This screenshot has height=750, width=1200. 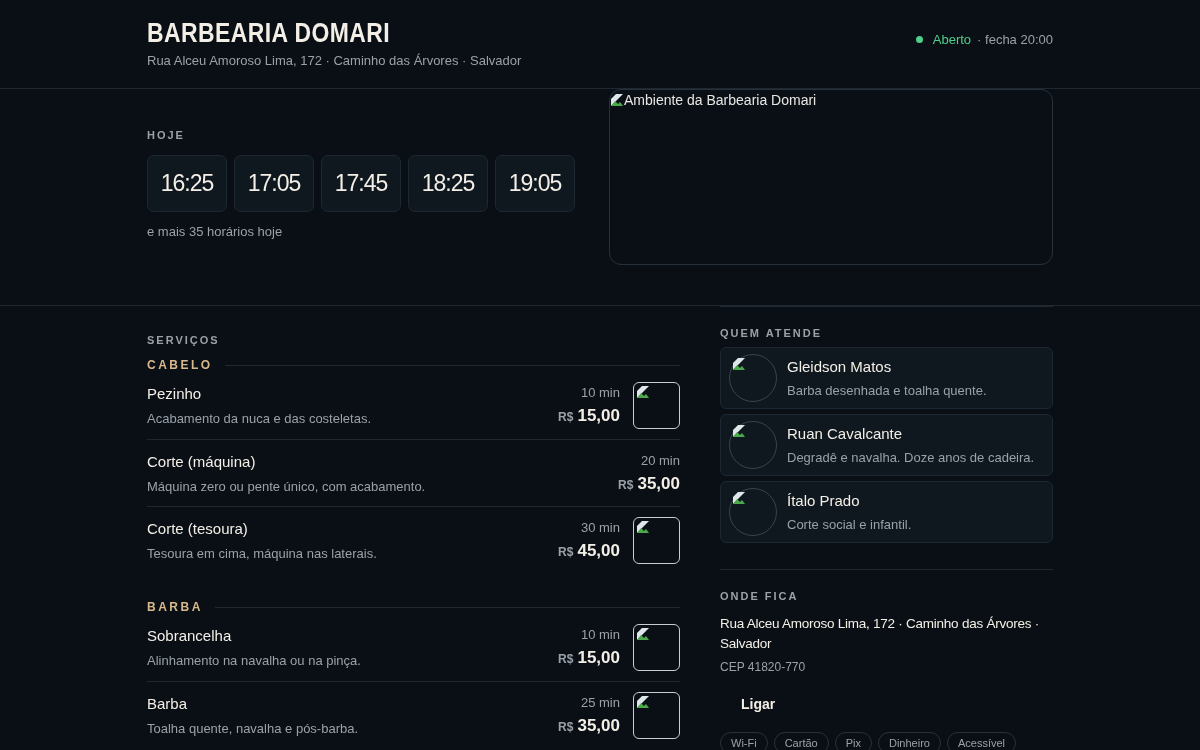 What do you see at coordinates (198, 528) in the screenshot?
I see `service-name: Corte (tesoura)` at bounding box center [198, 528].